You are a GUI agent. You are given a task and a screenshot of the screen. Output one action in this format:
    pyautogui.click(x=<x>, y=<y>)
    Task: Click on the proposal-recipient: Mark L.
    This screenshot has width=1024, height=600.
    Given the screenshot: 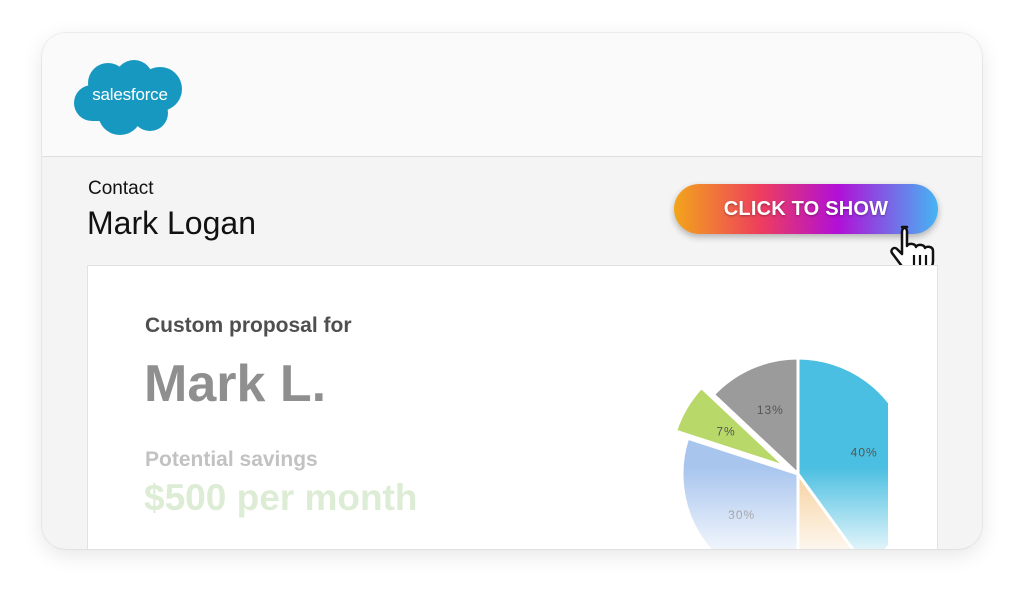 What is the action you would take?
    pyautogui.click(x=235, y=384)
    